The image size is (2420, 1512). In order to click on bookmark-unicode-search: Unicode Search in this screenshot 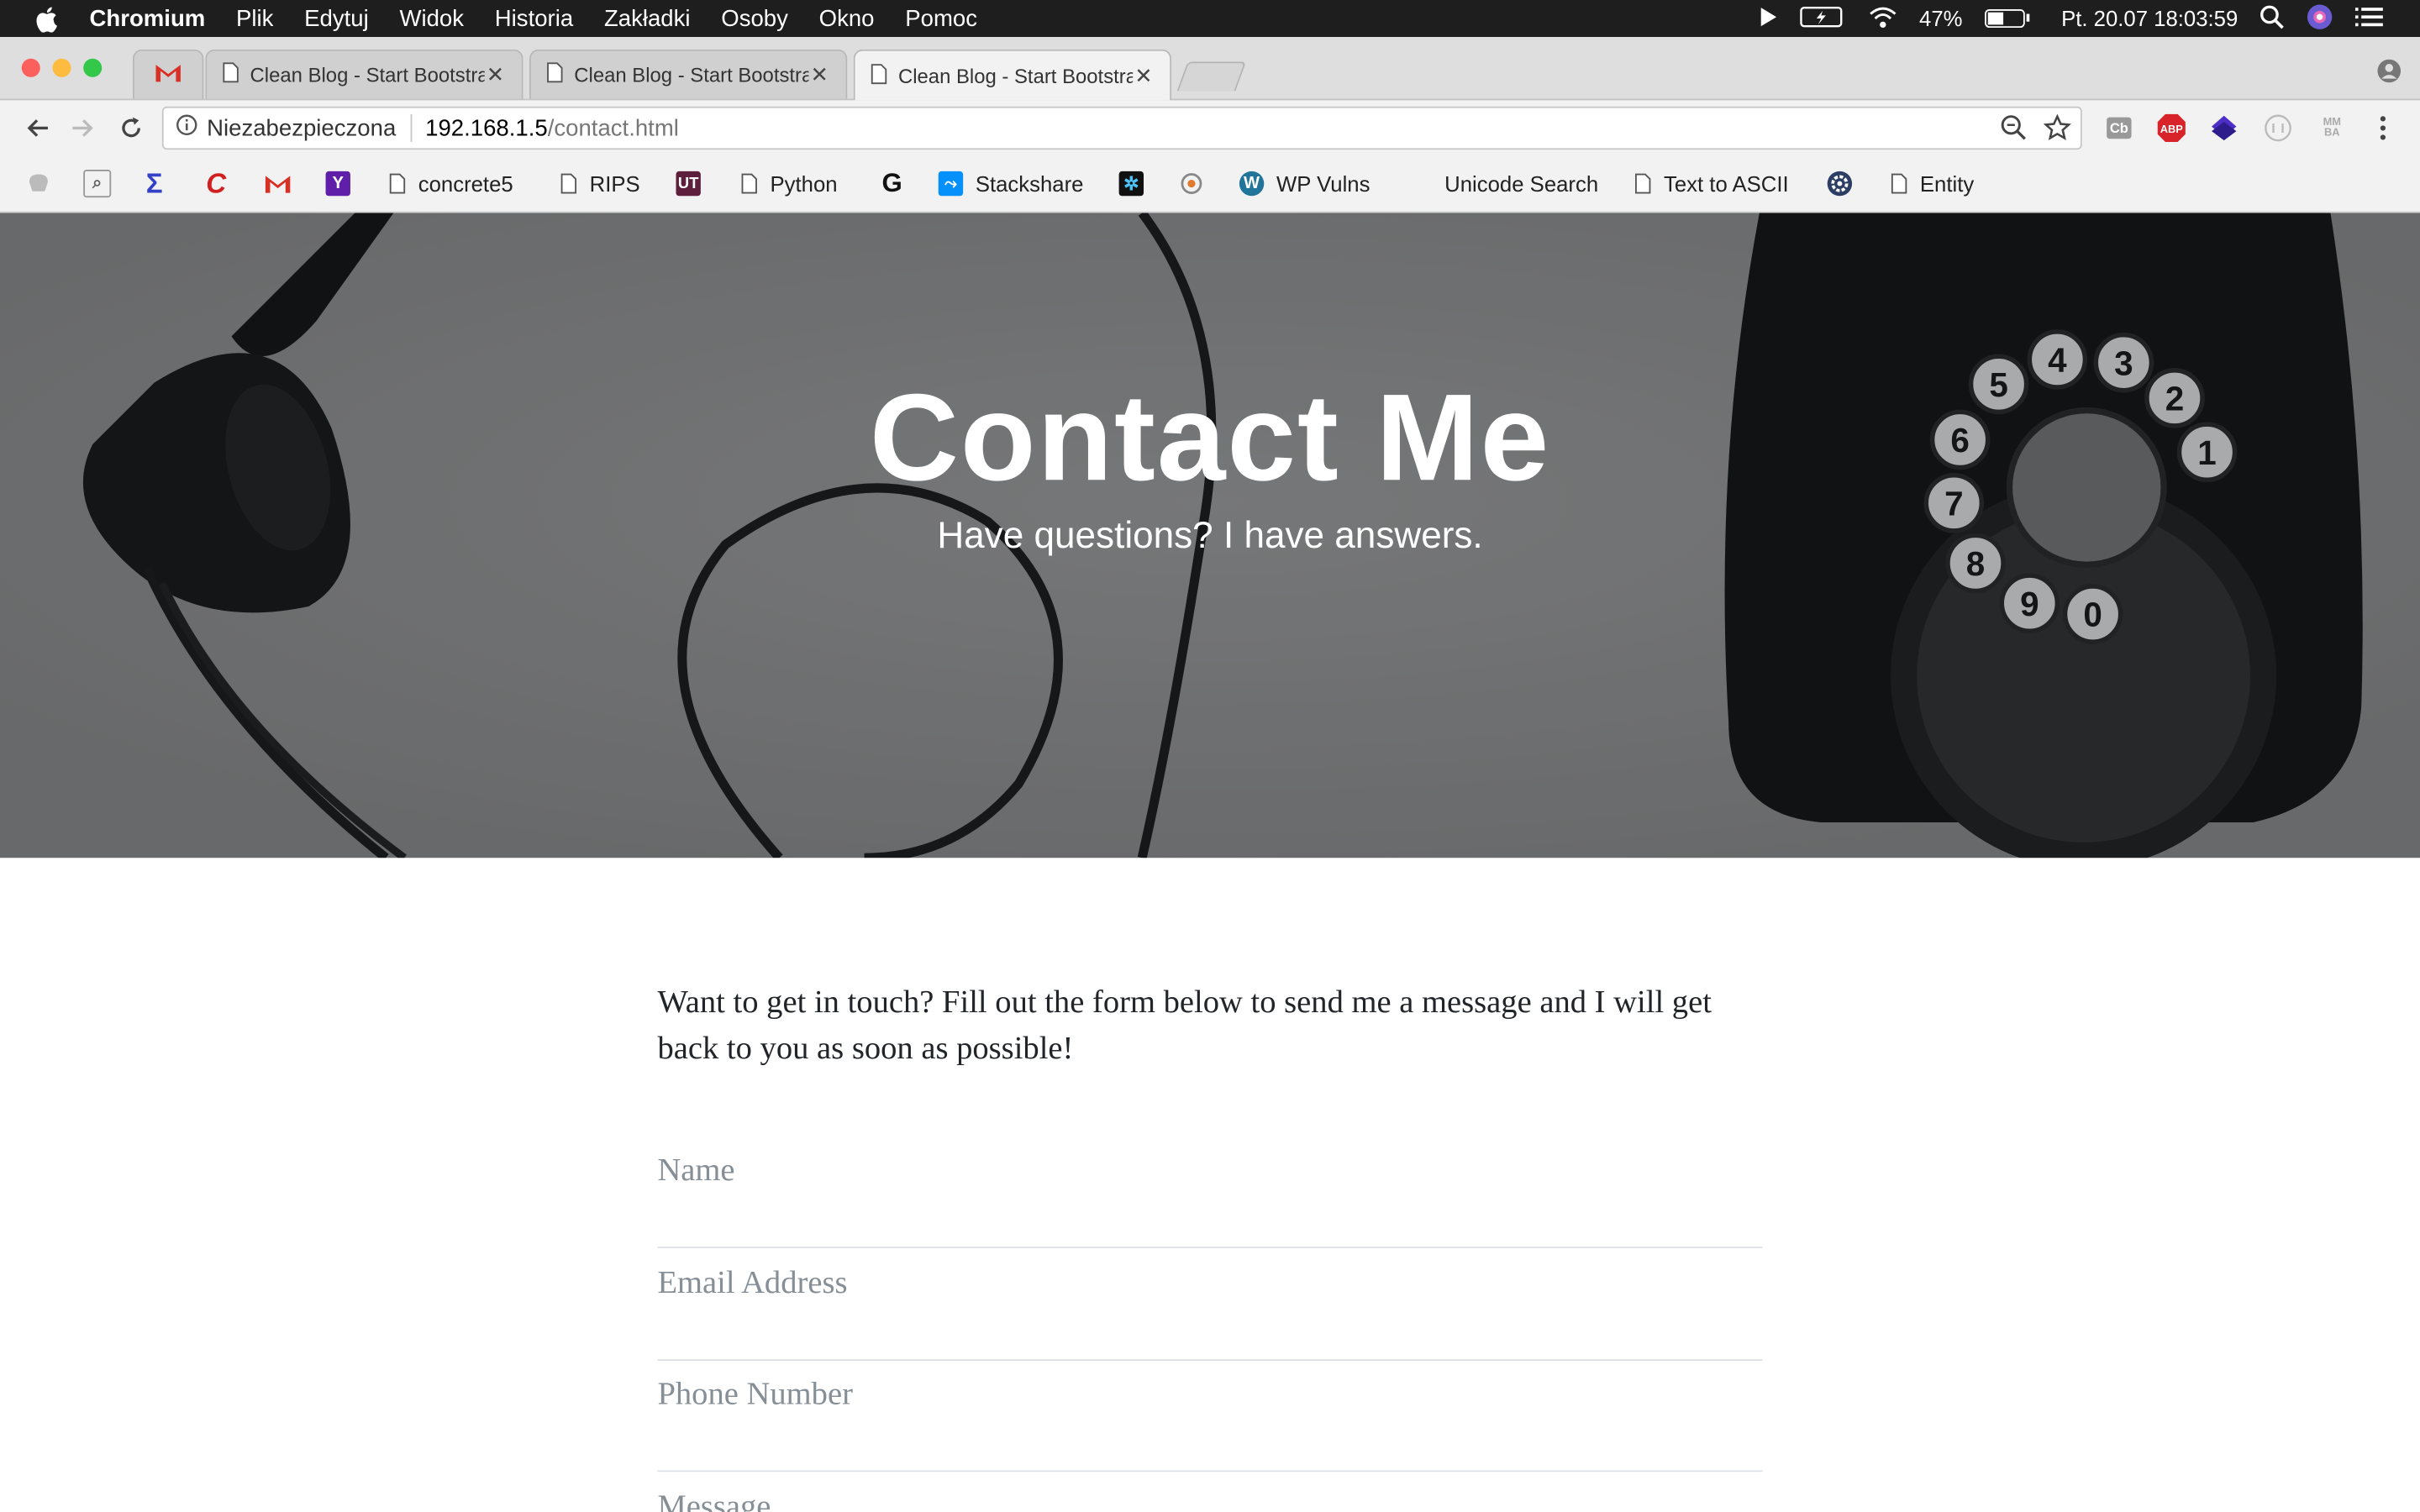, I will do `click(1515, 183)`.